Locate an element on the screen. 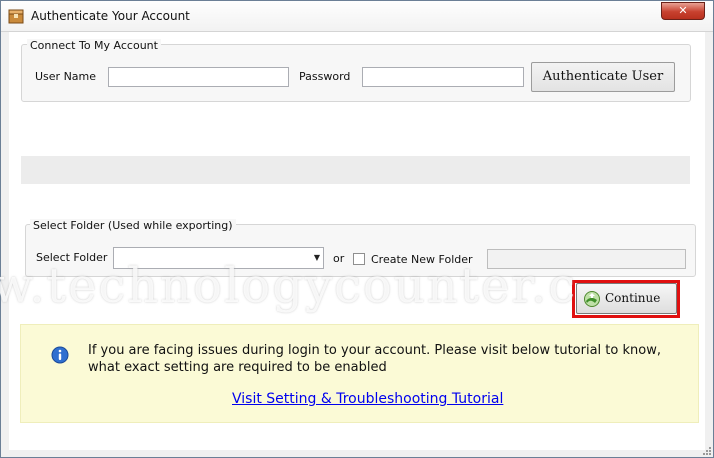  authenticate-user-button: Authenticate User is located at coordinates (603, 77).